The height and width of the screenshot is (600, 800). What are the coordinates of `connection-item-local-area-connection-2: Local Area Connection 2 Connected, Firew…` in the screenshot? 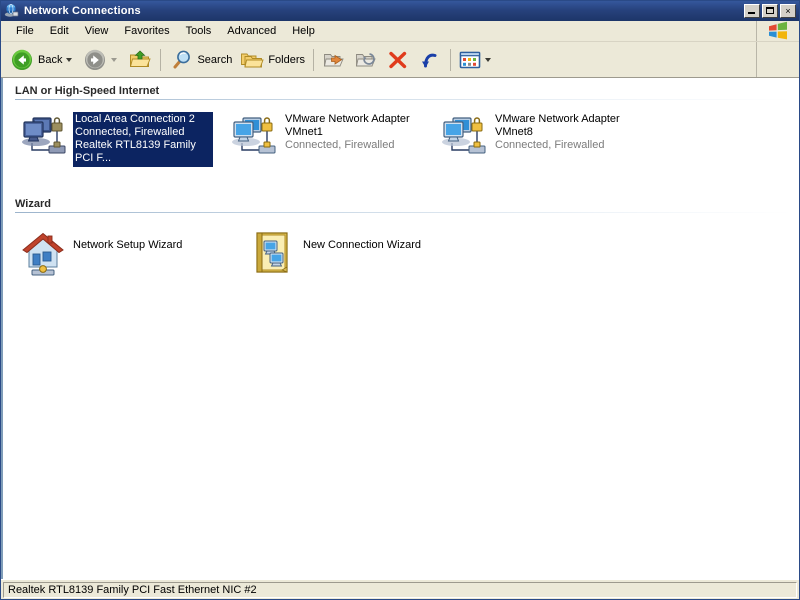 It's located at (108, 137).